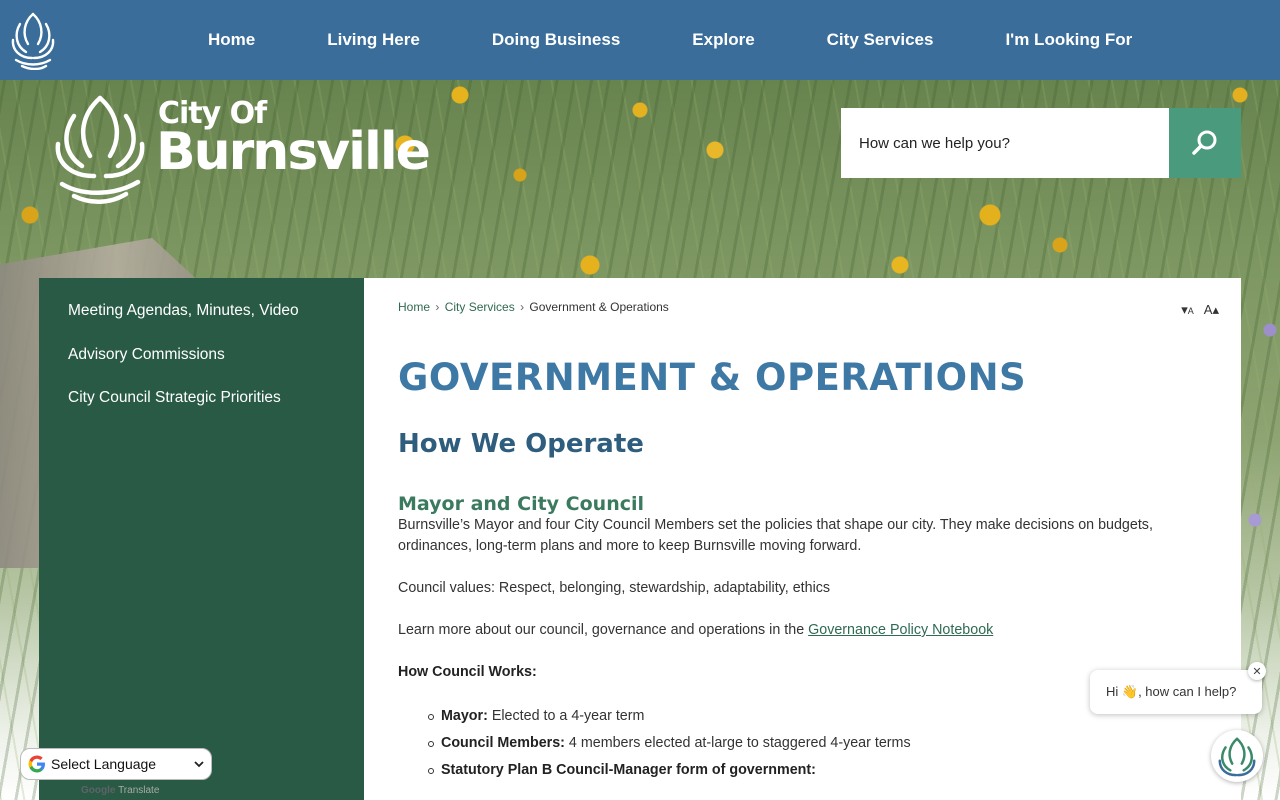  Describe the element at coordinates (1257, 671) in the screenshot. I see `chat-close-icon: ✕` at that location.